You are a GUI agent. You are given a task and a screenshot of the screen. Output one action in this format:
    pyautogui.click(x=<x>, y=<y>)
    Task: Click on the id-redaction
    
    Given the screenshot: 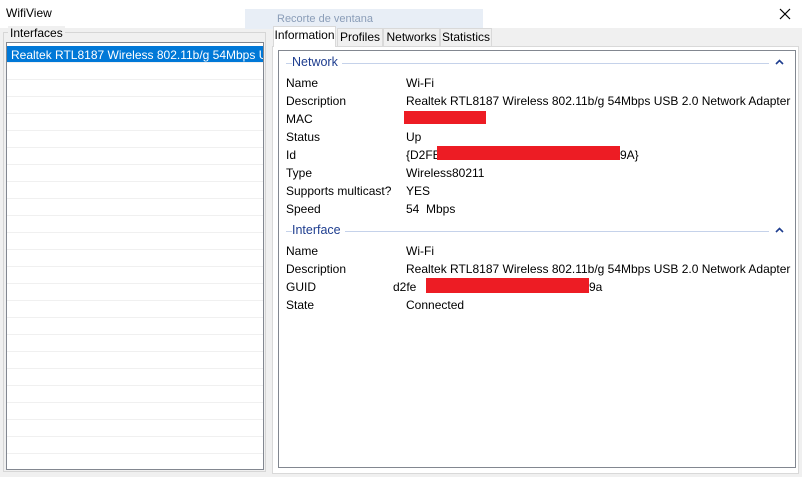 What is the action you would take?
    pyautogui.click(x=528, y=153)
    